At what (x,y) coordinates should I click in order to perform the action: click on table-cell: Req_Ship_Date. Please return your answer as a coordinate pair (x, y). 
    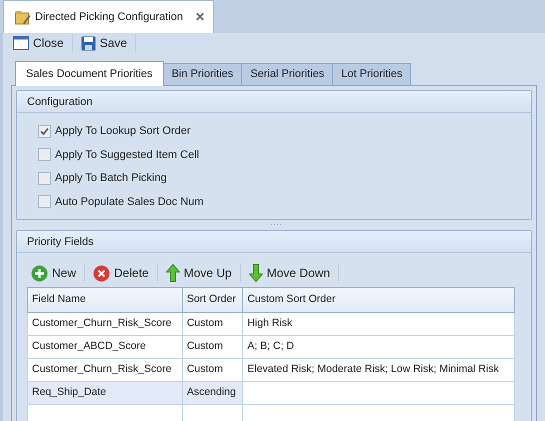
    Looking at the image, I should click on (105, 393).